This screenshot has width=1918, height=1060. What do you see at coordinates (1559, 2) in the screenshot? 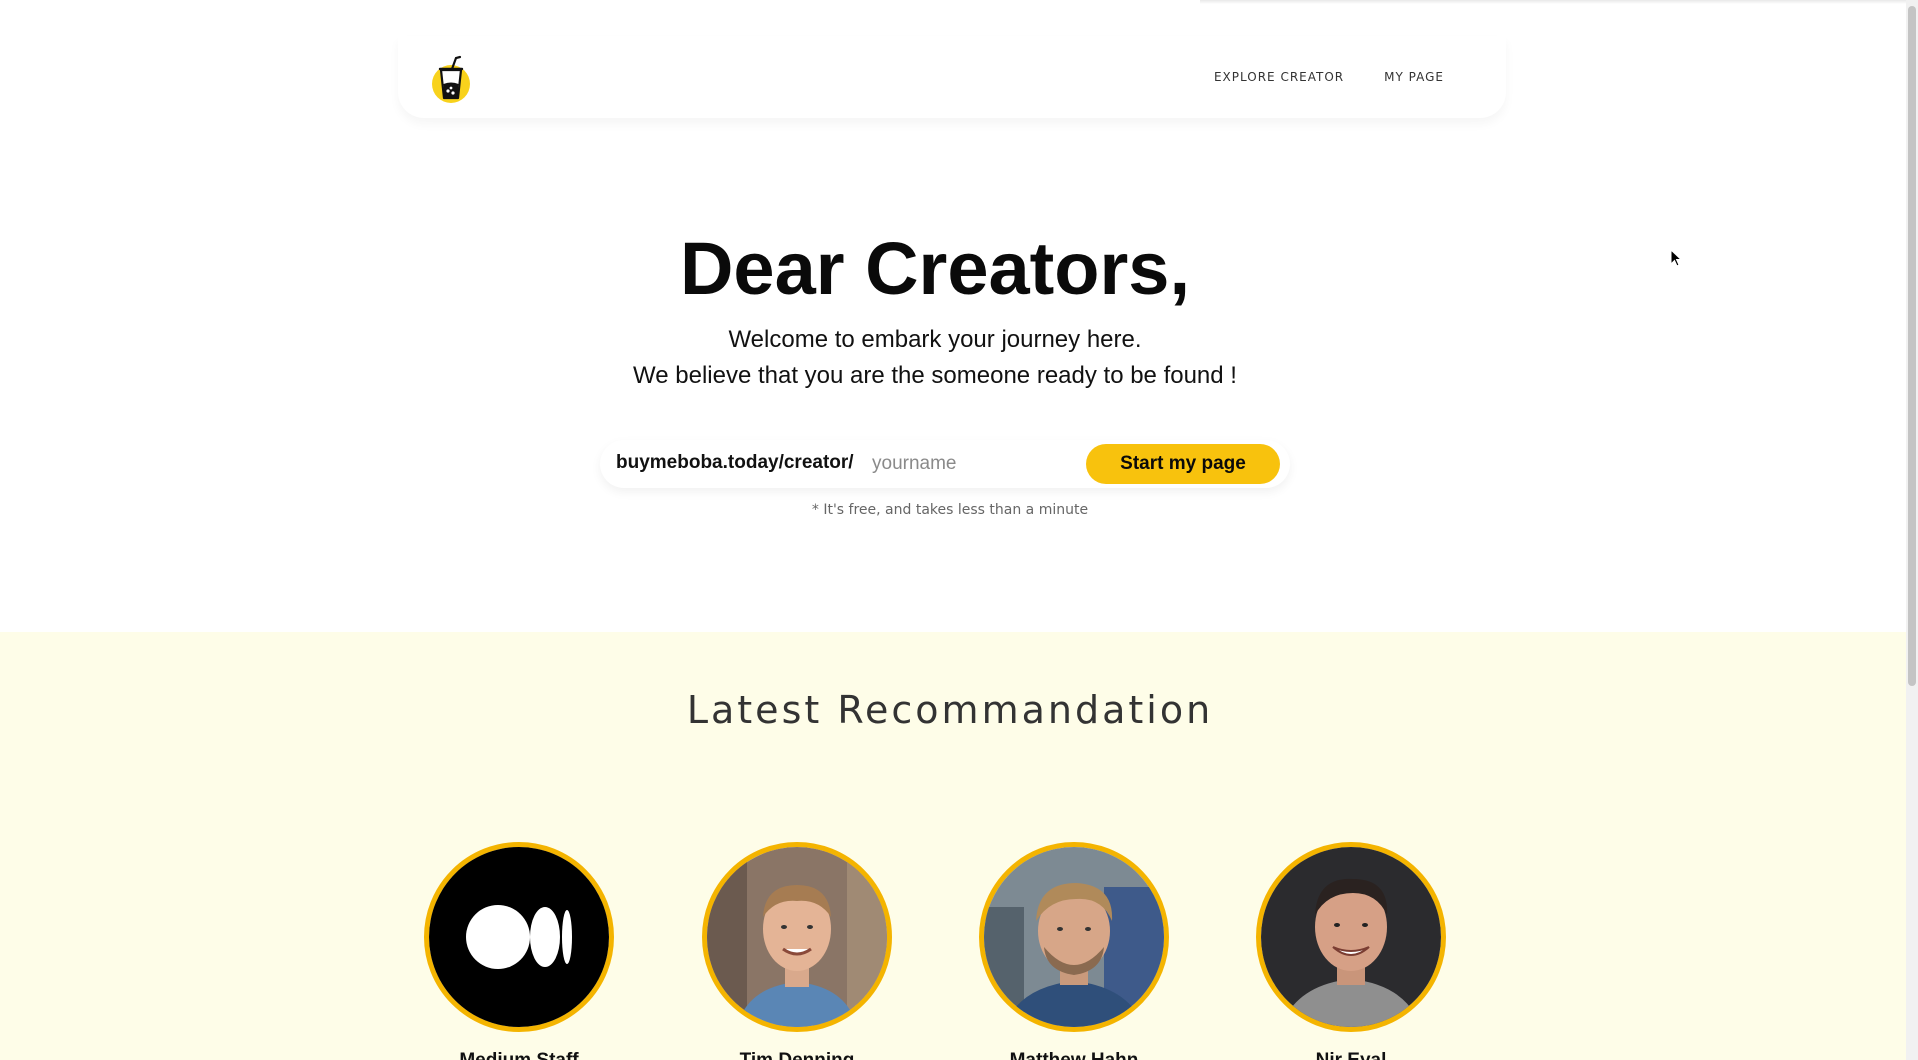
I see `top-shadow` at bounding box center [1559, 2].